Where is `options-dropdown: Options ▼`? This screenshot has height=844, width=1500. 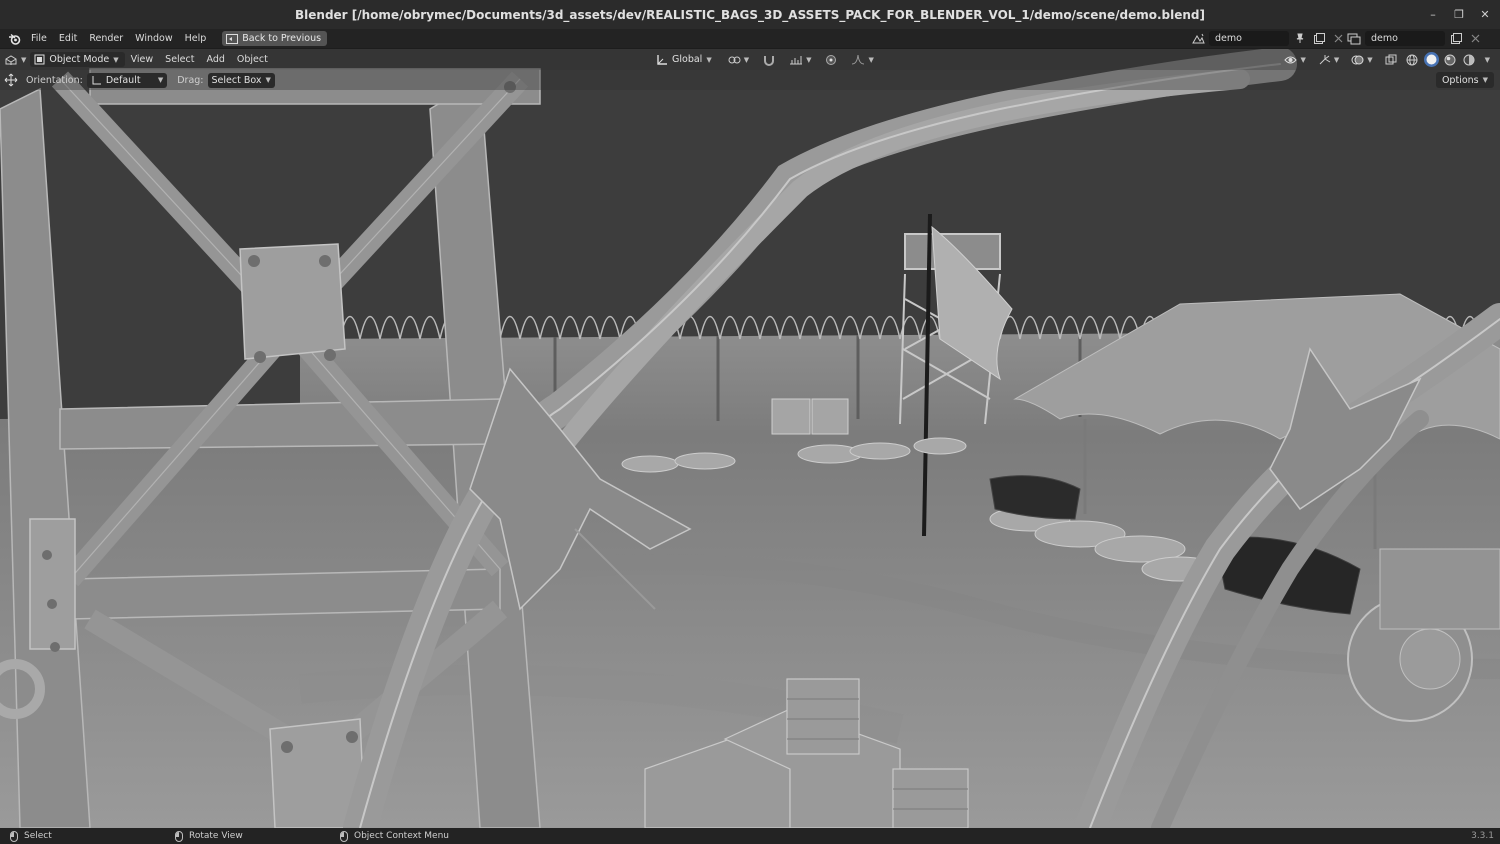
options-dropdown: Options ▼ is located at coordinates (1464, 80).